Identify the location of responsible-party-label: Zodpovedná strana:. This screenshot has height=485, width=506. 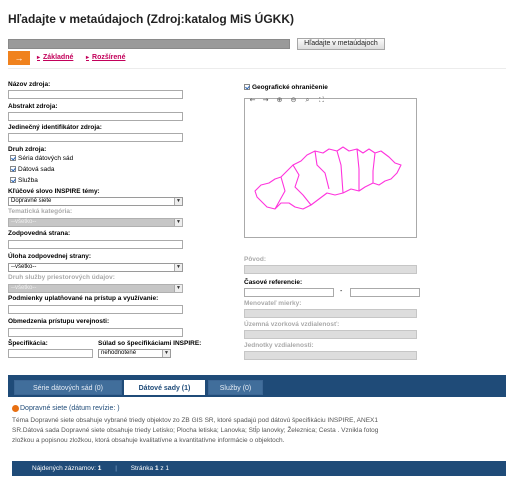
(39, 233).